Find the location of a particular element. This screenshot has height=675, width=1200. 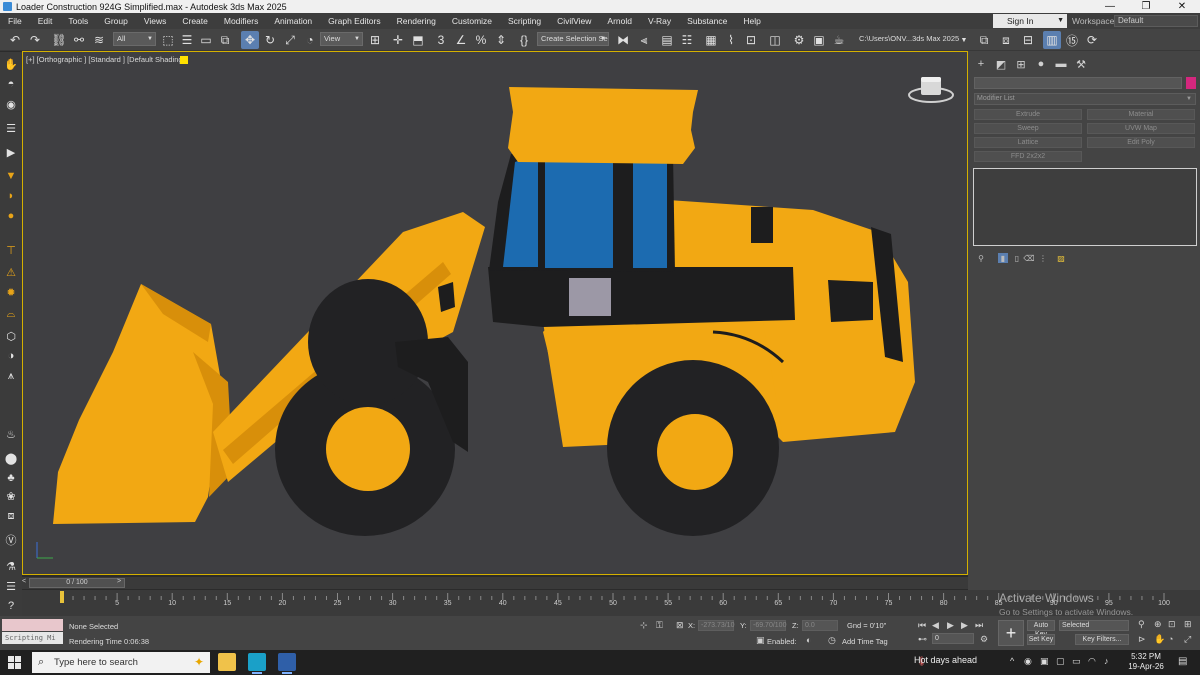

zoom-all-icon: ⊕ is located at coordinates (1158, 624).